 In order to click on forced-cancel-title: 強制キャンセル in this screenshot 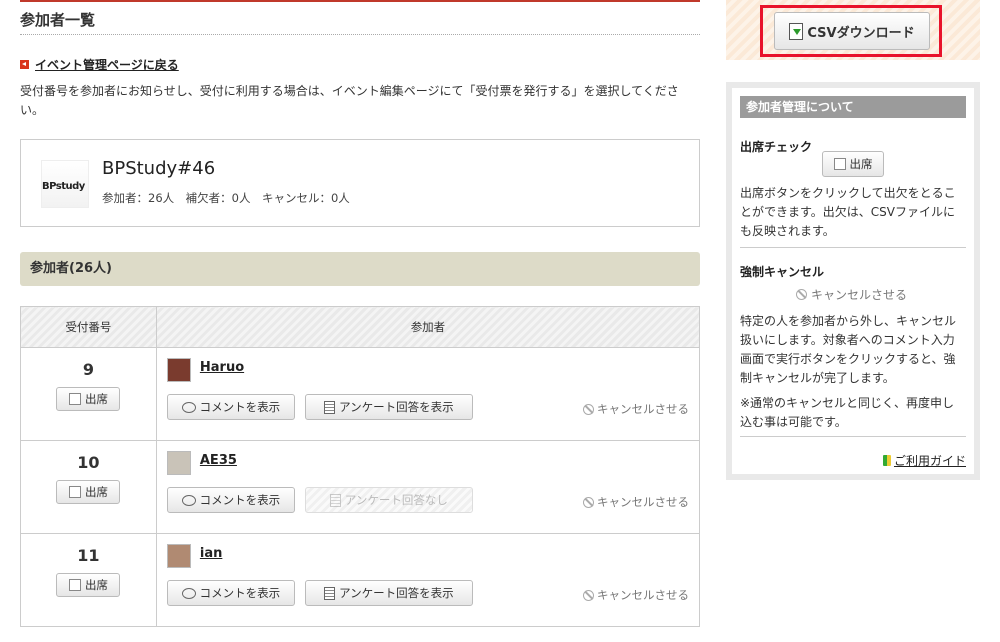, I will do `click(782, 272)`.